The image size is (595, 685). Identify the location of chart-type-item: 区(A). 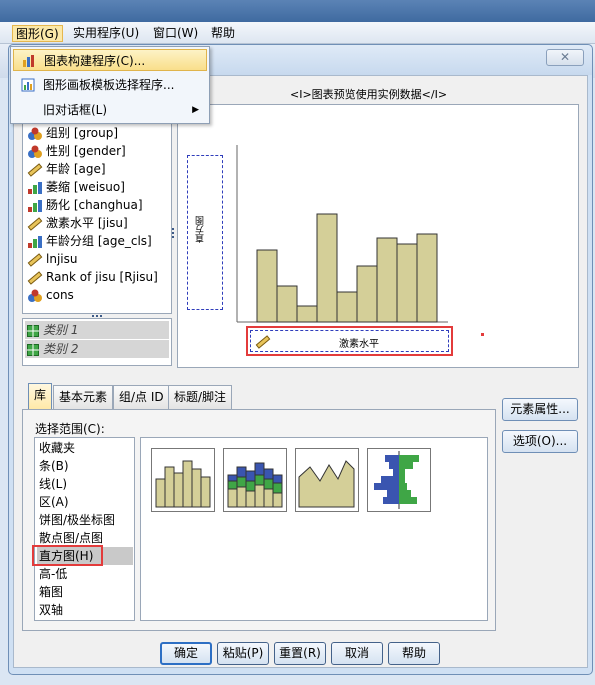
(84, 502).